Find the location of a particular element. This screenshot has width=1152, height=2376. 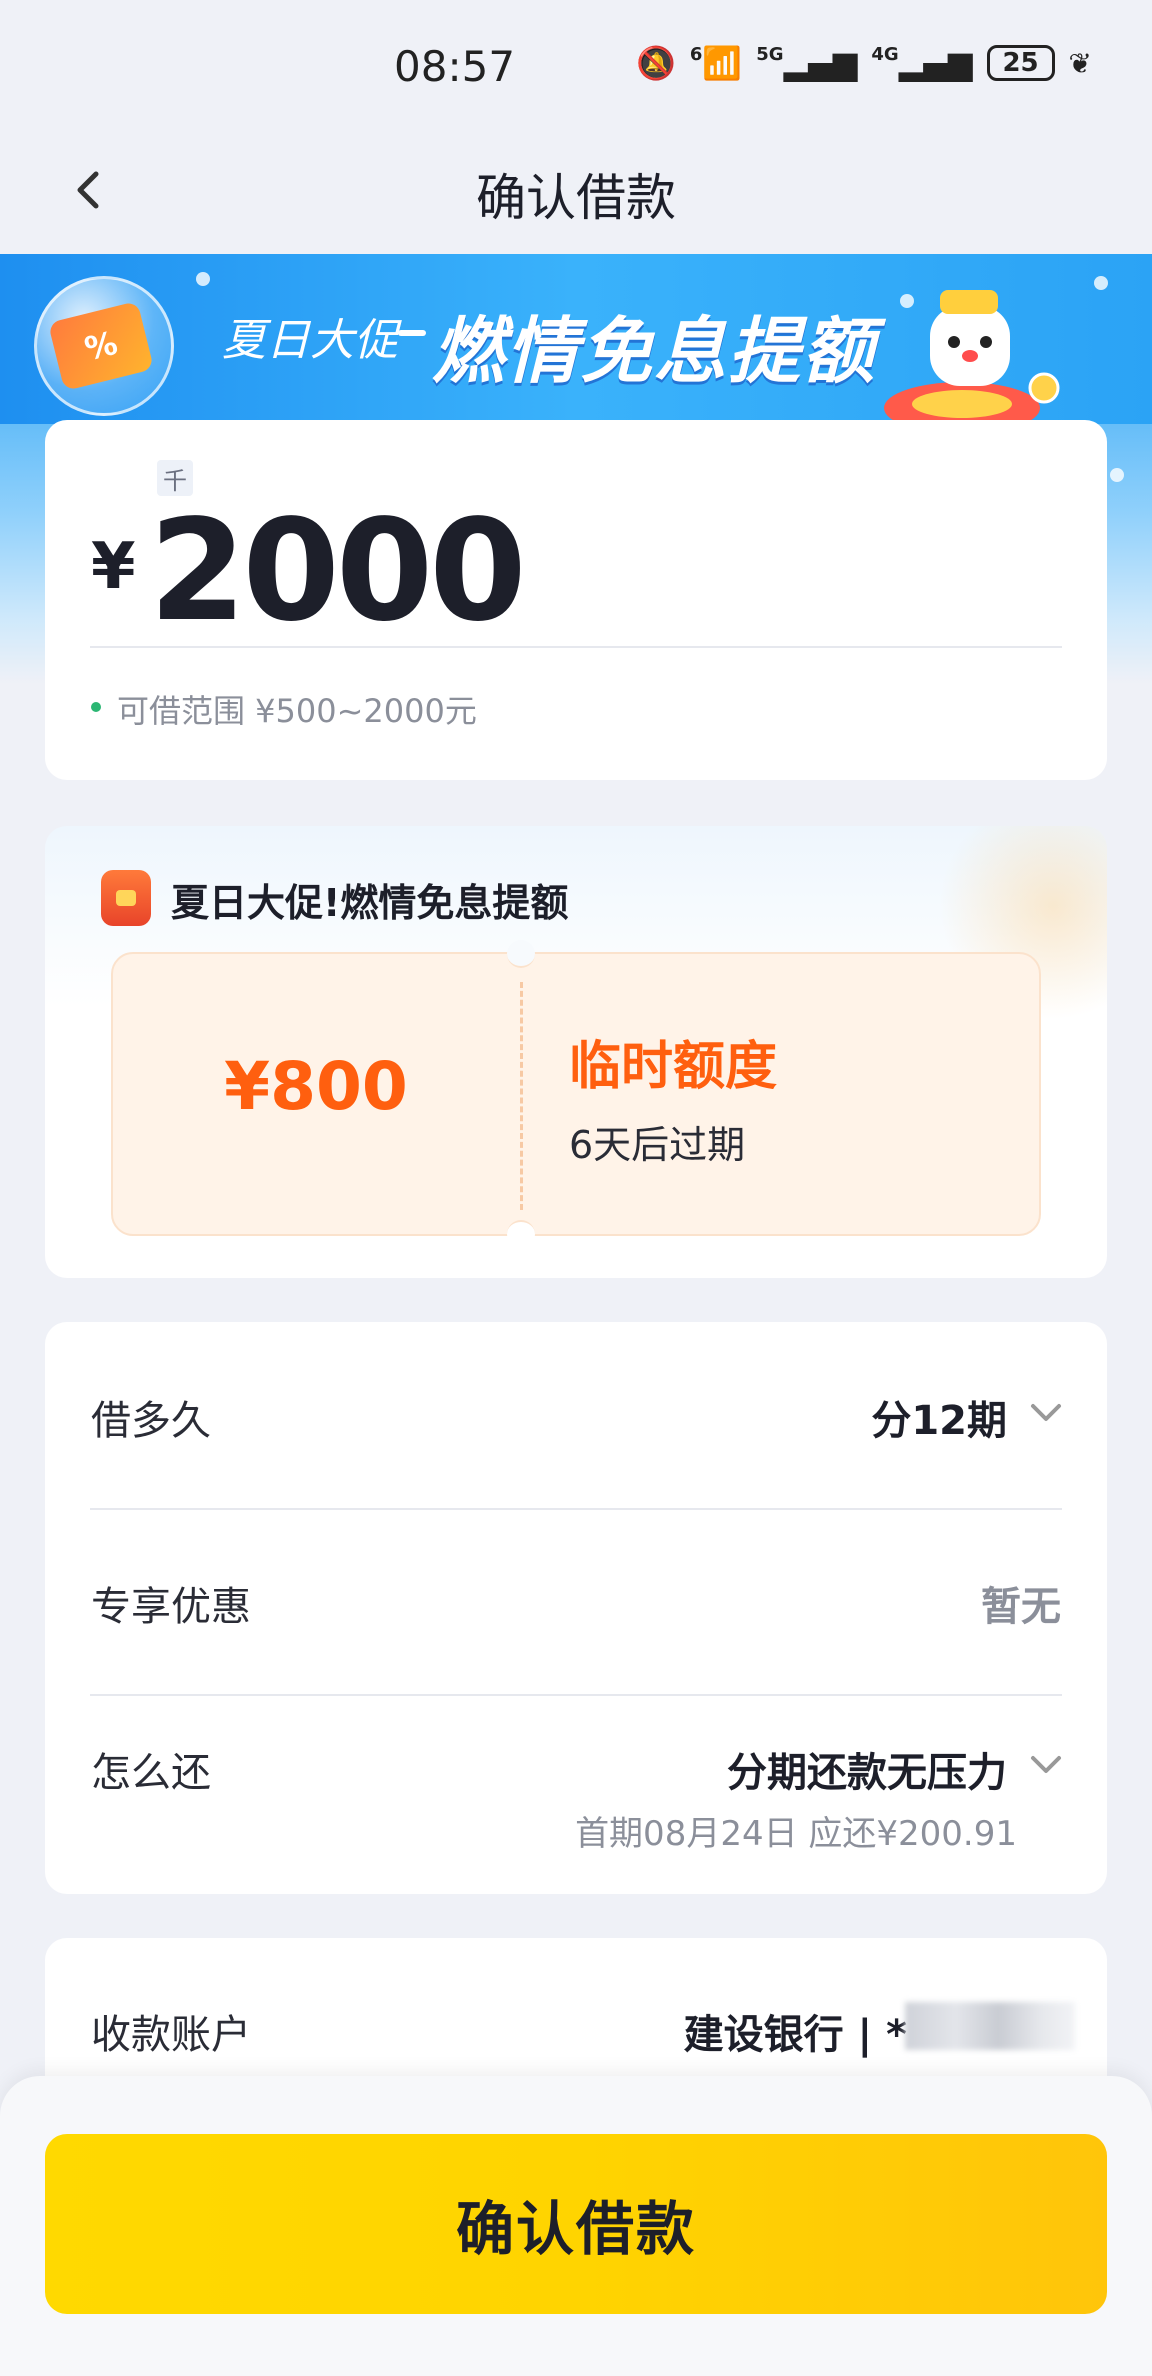

bank-name: 建设银行 | * is located at coordinates (795, 2035).